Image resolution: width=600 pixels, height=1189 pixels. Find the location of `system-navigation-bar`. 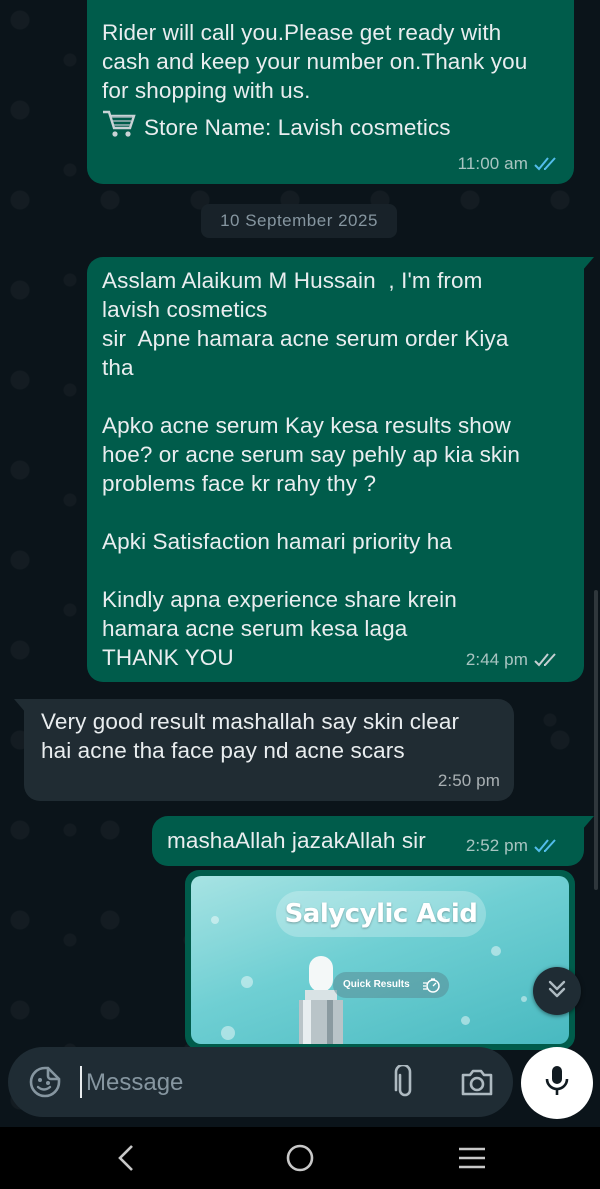

system-navigation-bar is located at coordinates (300, 1158).